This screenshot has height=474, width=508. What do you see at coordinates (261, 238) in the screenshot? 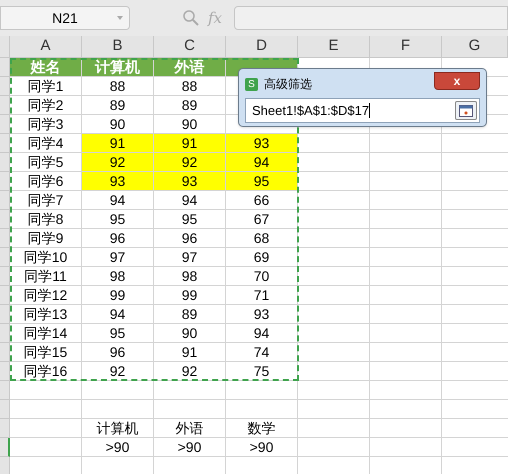
I see `table-cell-text: 68` at bounding box center [261, 238].